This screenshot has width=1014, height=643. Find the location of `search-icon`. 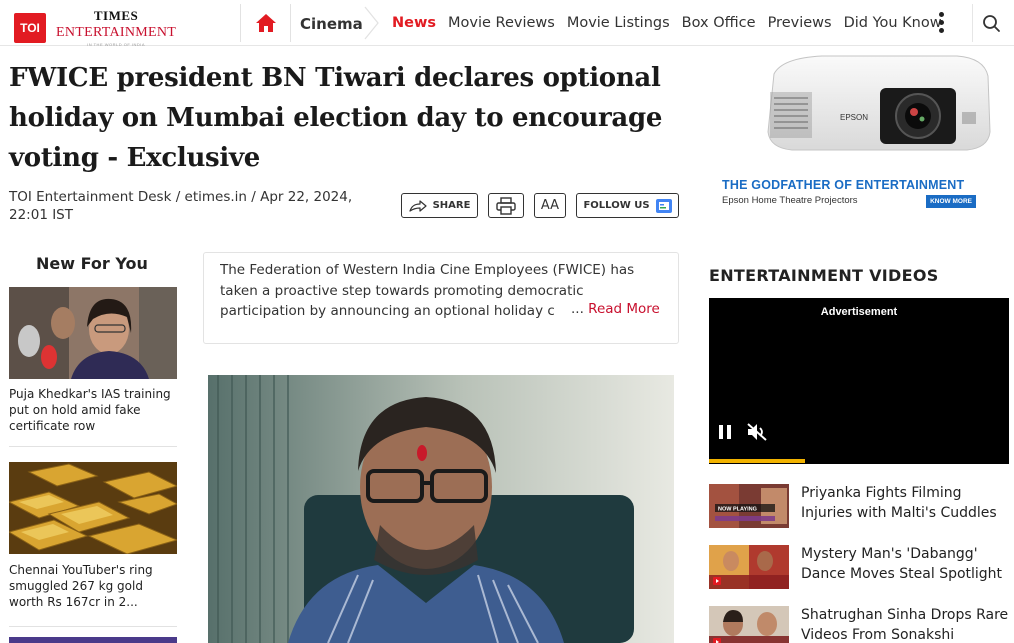

search-icon is located at coordinates (991, 23).